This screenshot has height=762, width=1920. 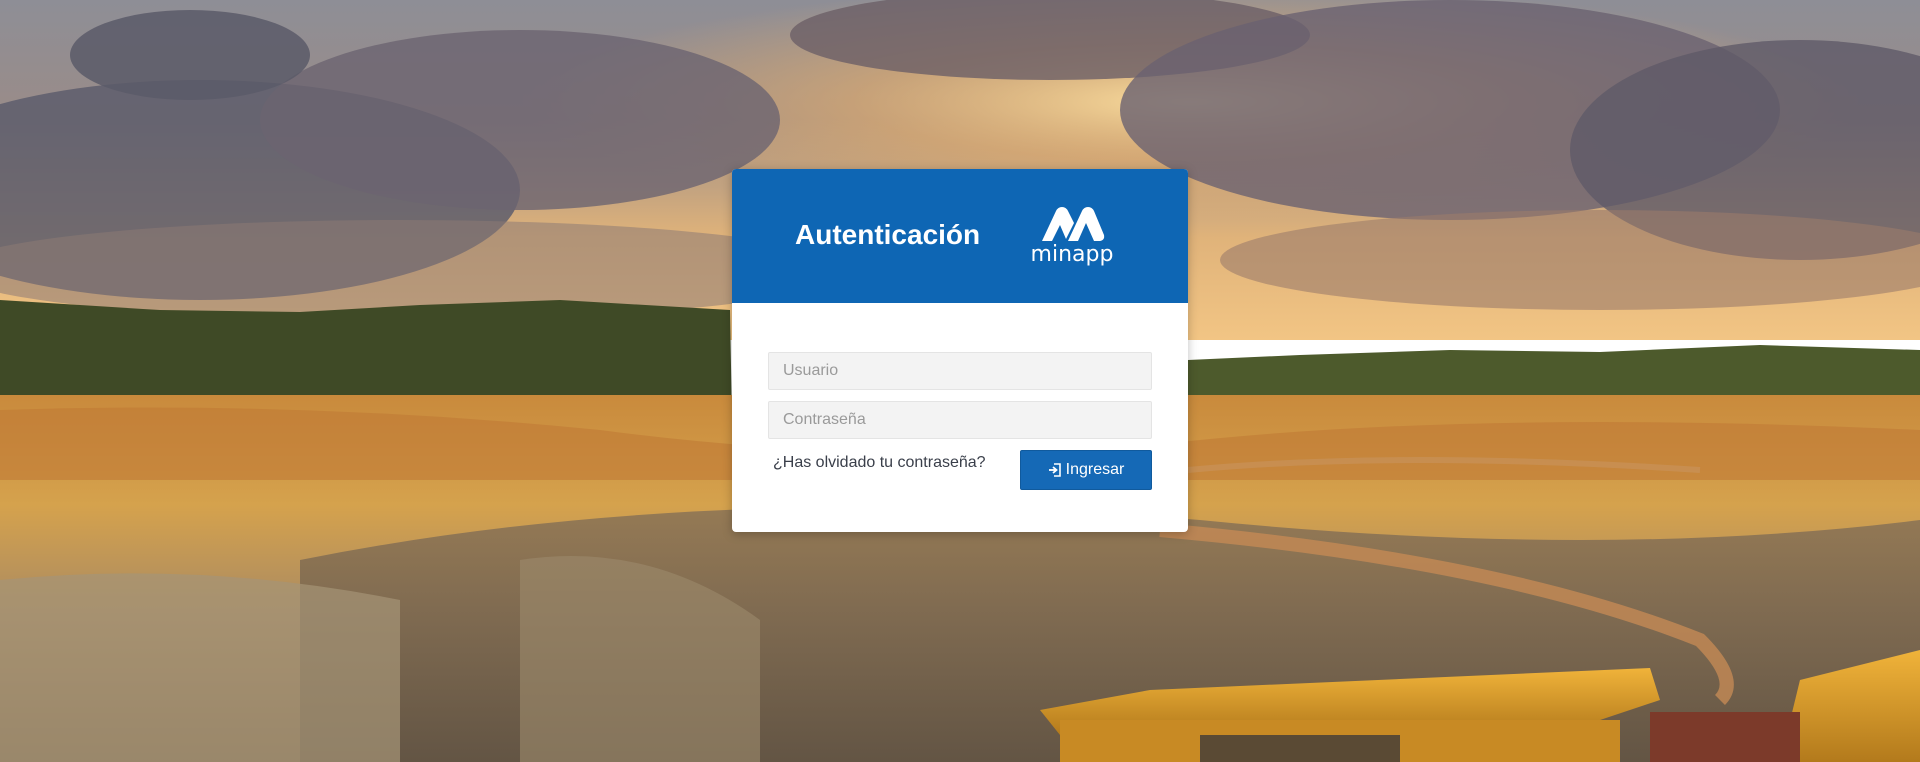 I want to click on login-form: ¿Has olvidado tu contraseña? Ingresar, so click(x=960, y=417).